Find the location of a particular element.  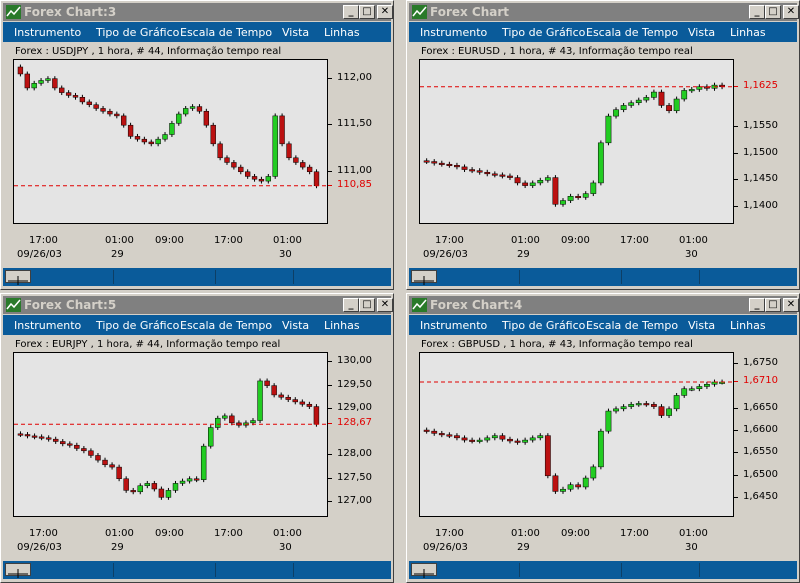

y-tick-label: 127,00 is located at coordinates (354, 501).